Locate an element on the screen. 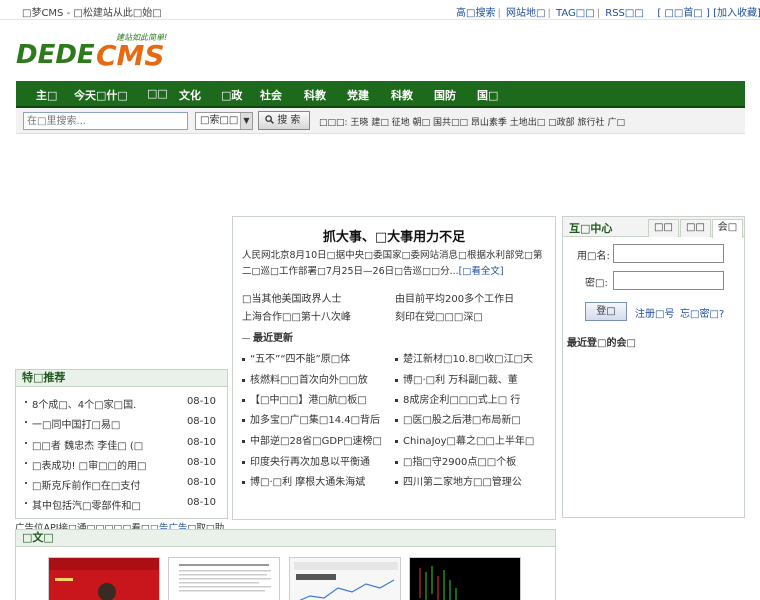  site-name: □梦CMS - □松建站从此□始□ is located at coordinates (92, 13).